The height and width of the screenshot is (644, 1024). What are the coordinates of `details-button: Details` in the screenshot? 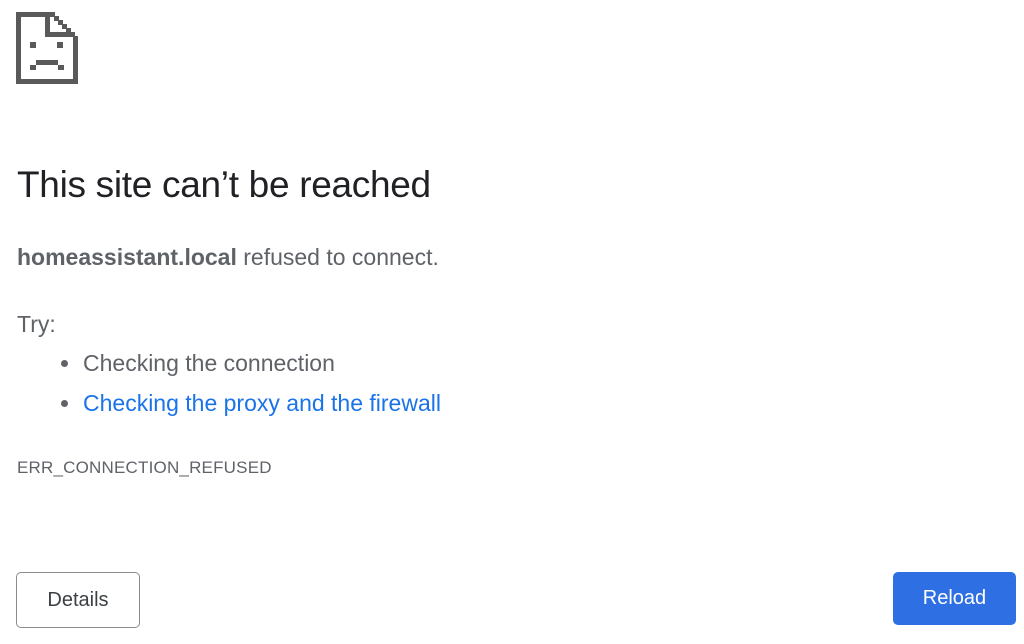 It's located at (78, 600).